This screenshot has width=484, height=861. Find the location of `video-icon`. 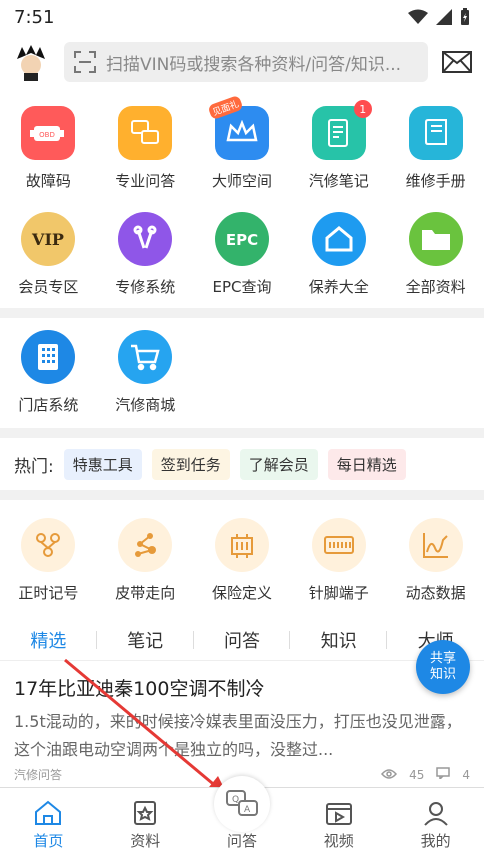

video-icon is located at coordinates (338, 814).